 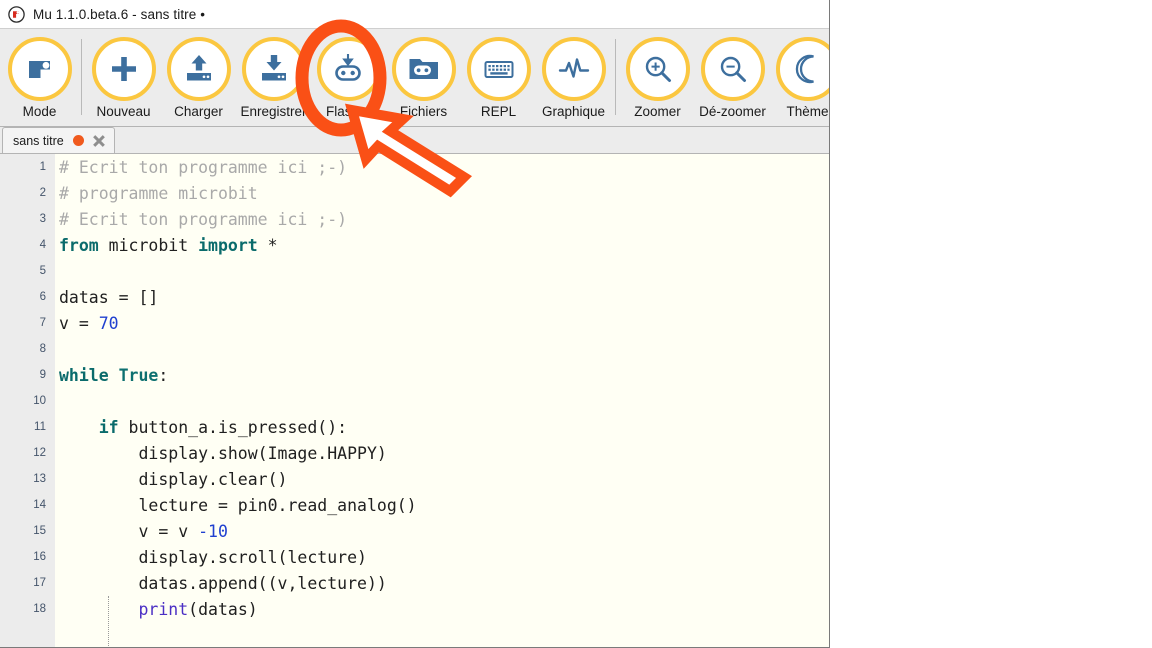 I want to click on code-line: 2 # programme microbit, so click(x=414, y=193).